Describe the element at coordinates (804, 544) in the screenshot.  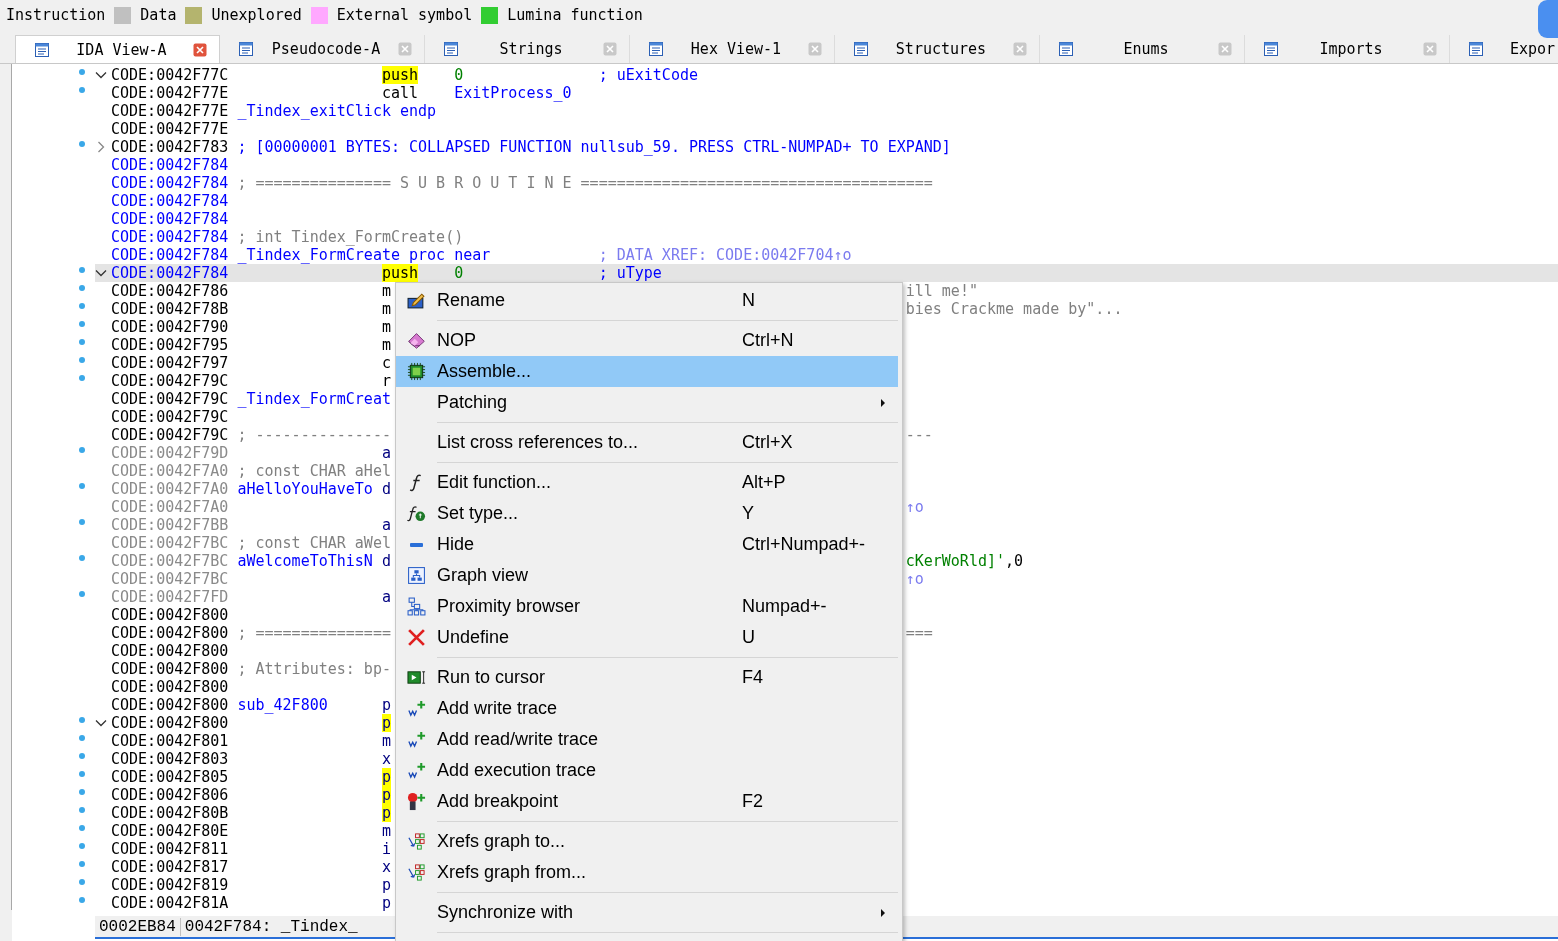
I see `shortcut-text: Ctrl+Numpad+-` at that location.